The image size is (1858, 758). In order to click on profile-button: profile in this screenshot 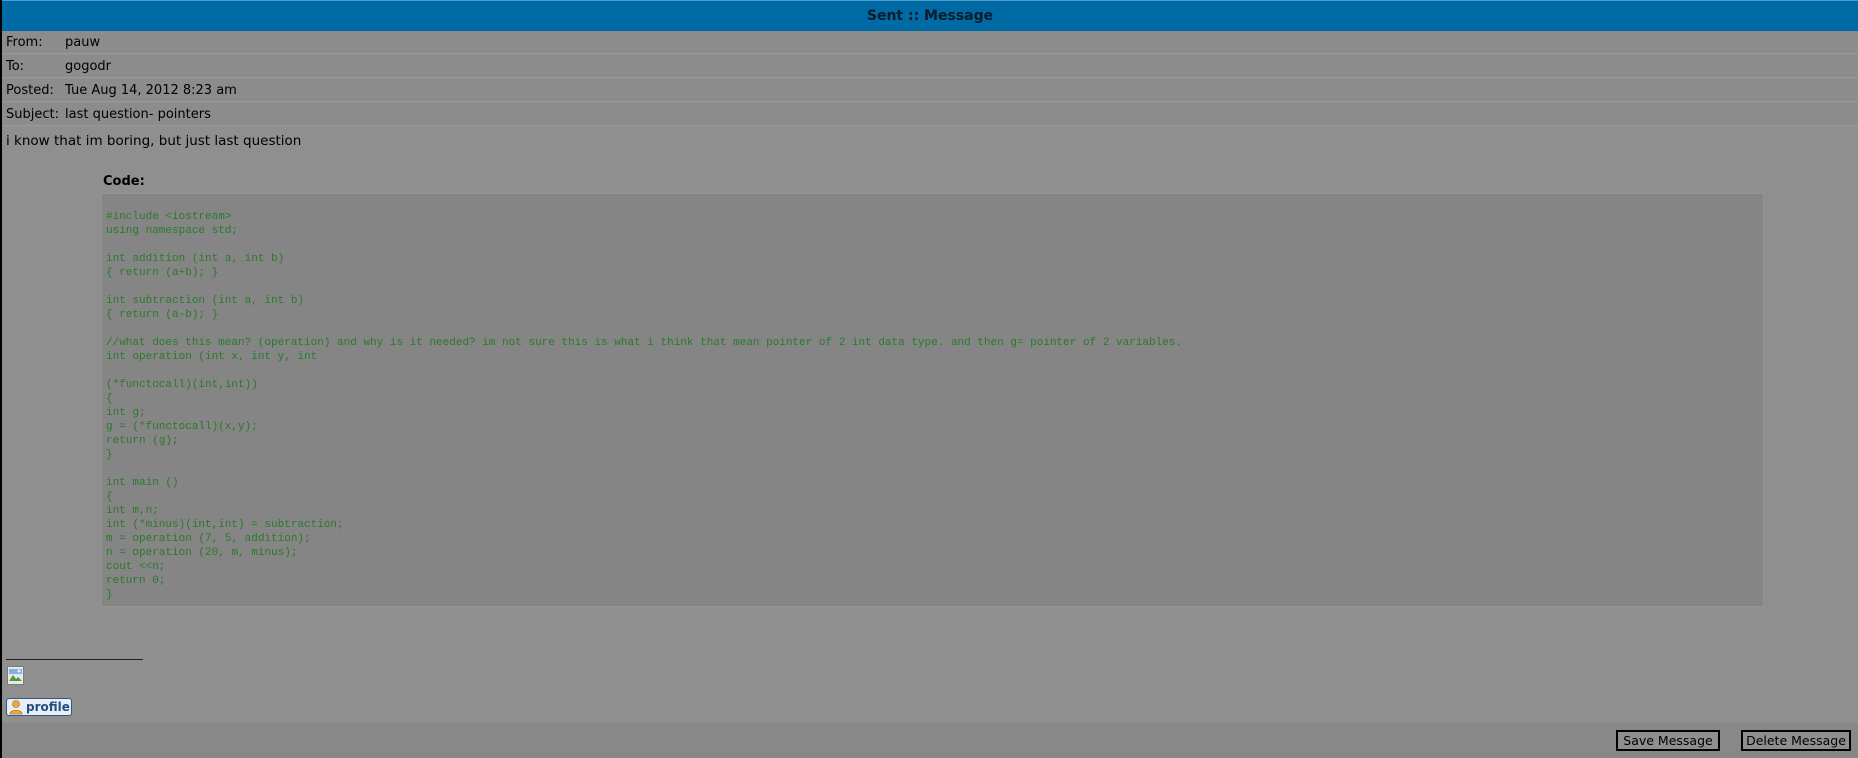, I will do `click(39, 707)`.